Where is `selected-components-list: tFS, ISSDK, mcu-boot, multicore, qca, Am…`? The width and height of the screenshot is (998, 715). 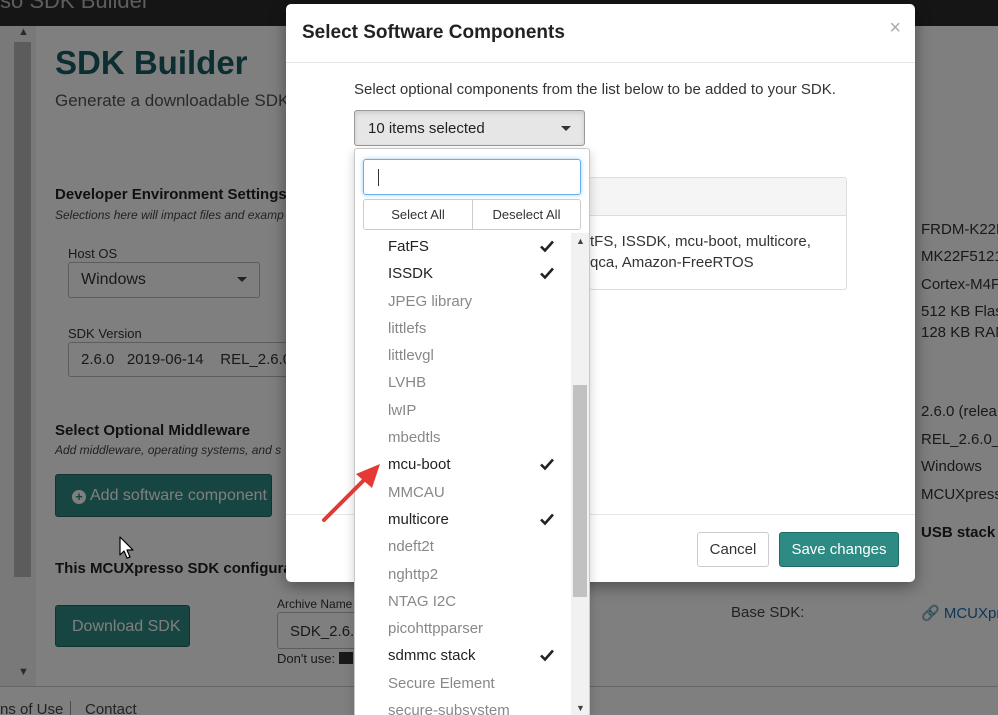
selected-components-list: tFS, ISSDK, mcu-boot, multicore, qca, Am… is located at coordinates (718, 252).